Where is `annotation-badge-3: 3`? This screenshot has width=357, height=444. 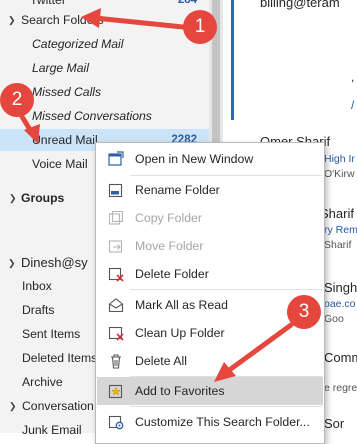
annotation-badge-3: 3 is located at coordinates (304, 312).